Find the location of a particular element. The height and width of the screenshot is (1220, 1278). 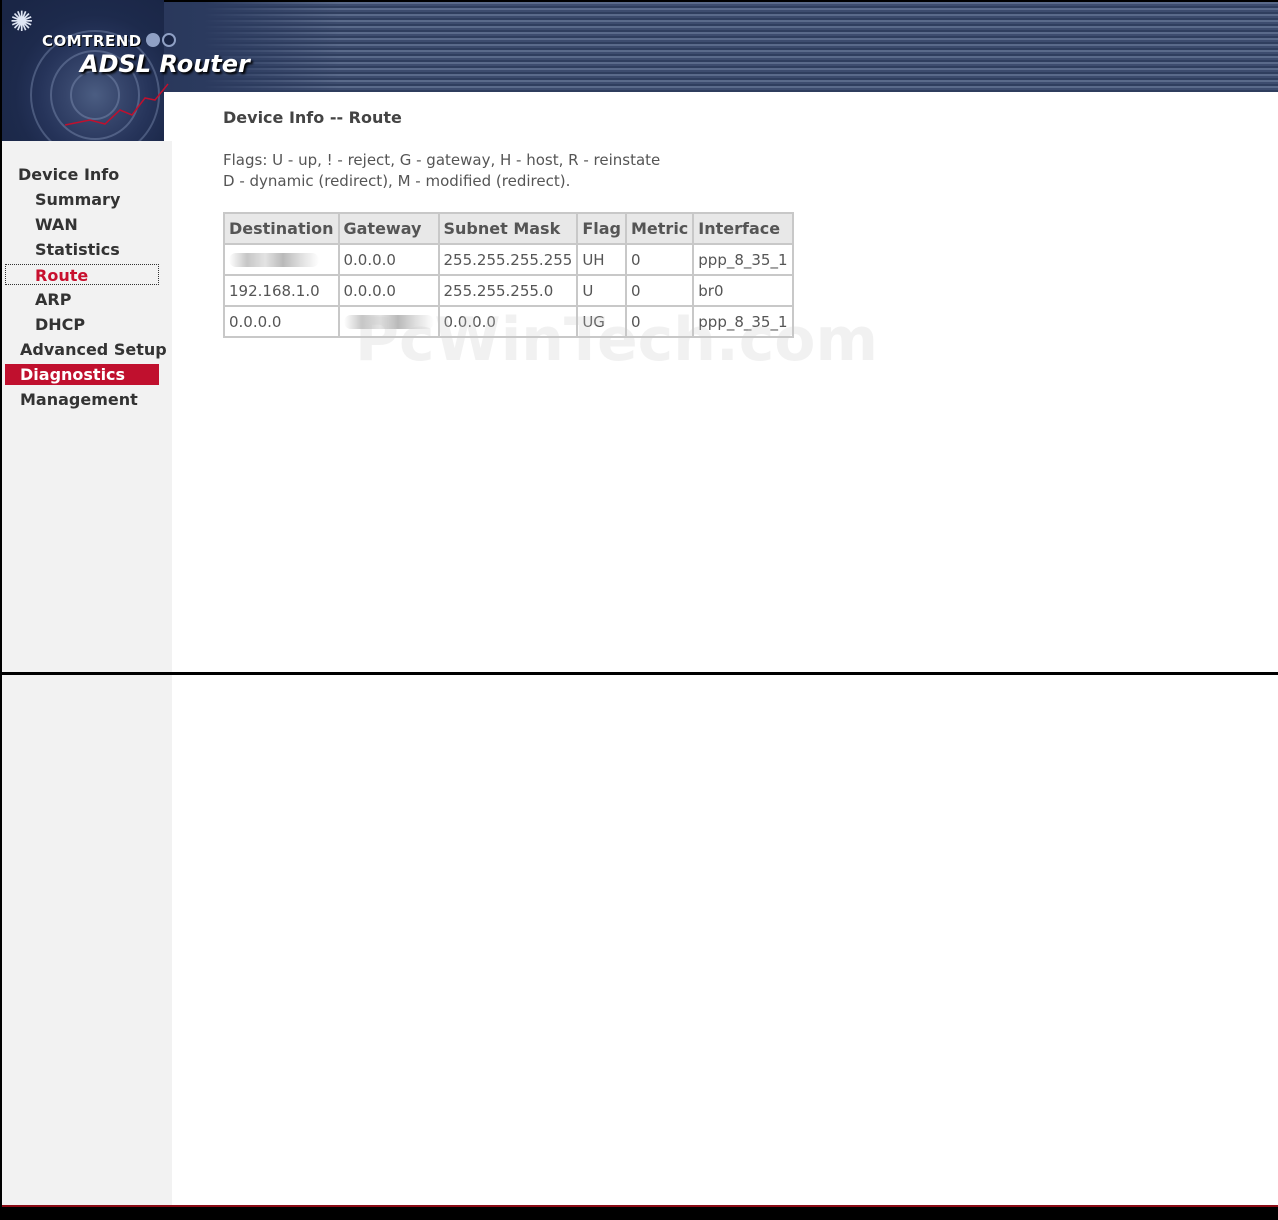

cell-flag: UH is located at coordinates (601, 259).